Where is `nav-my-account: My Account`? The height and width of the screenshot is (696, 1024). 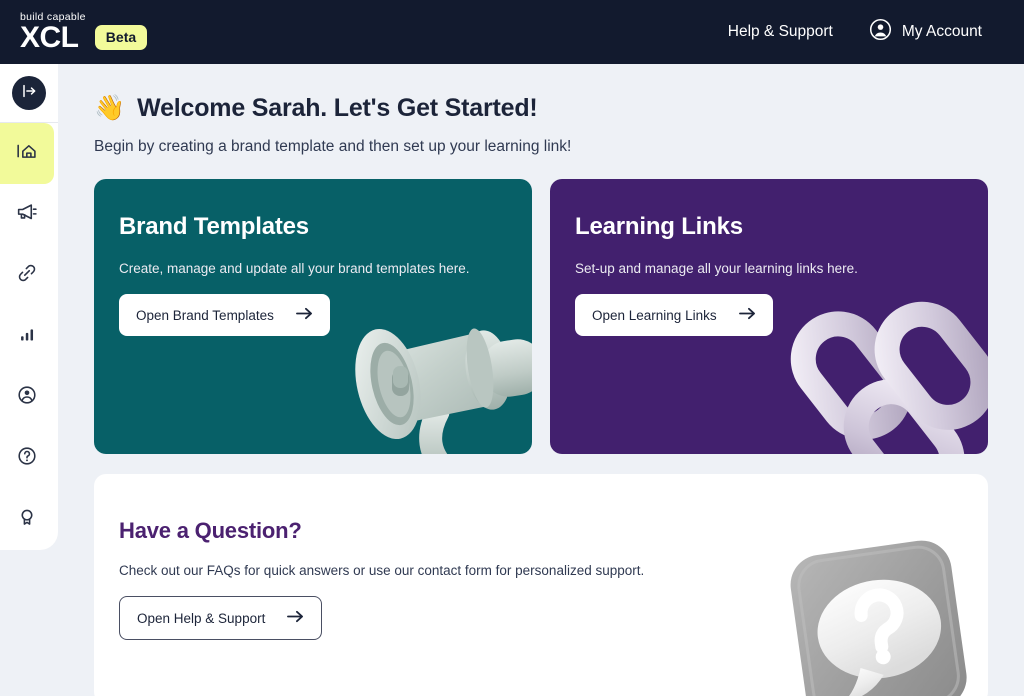
nav-my-account: My Account is located at coordinates (925, 32).